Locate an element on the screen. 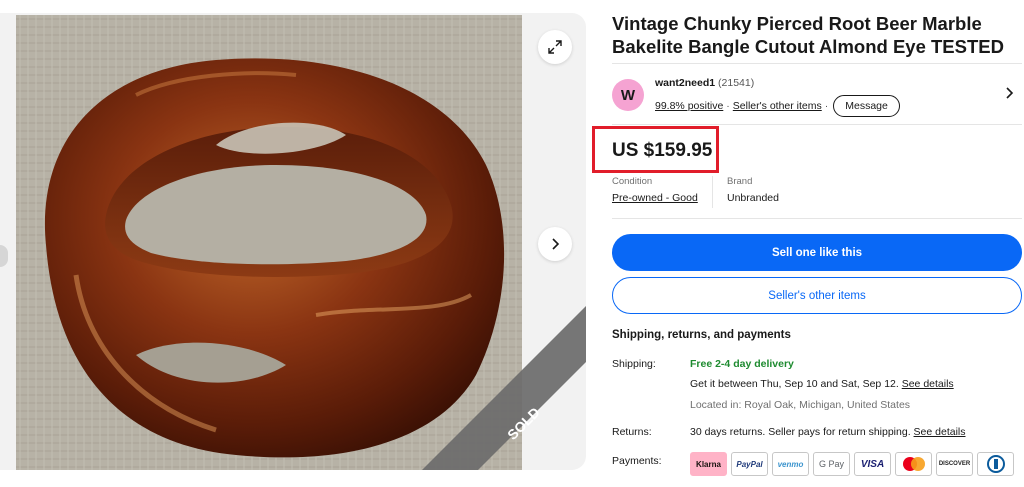 This screenshot has height=487, width=1024. shipping-see-details-link: See details is located at coordinates (928, 384).